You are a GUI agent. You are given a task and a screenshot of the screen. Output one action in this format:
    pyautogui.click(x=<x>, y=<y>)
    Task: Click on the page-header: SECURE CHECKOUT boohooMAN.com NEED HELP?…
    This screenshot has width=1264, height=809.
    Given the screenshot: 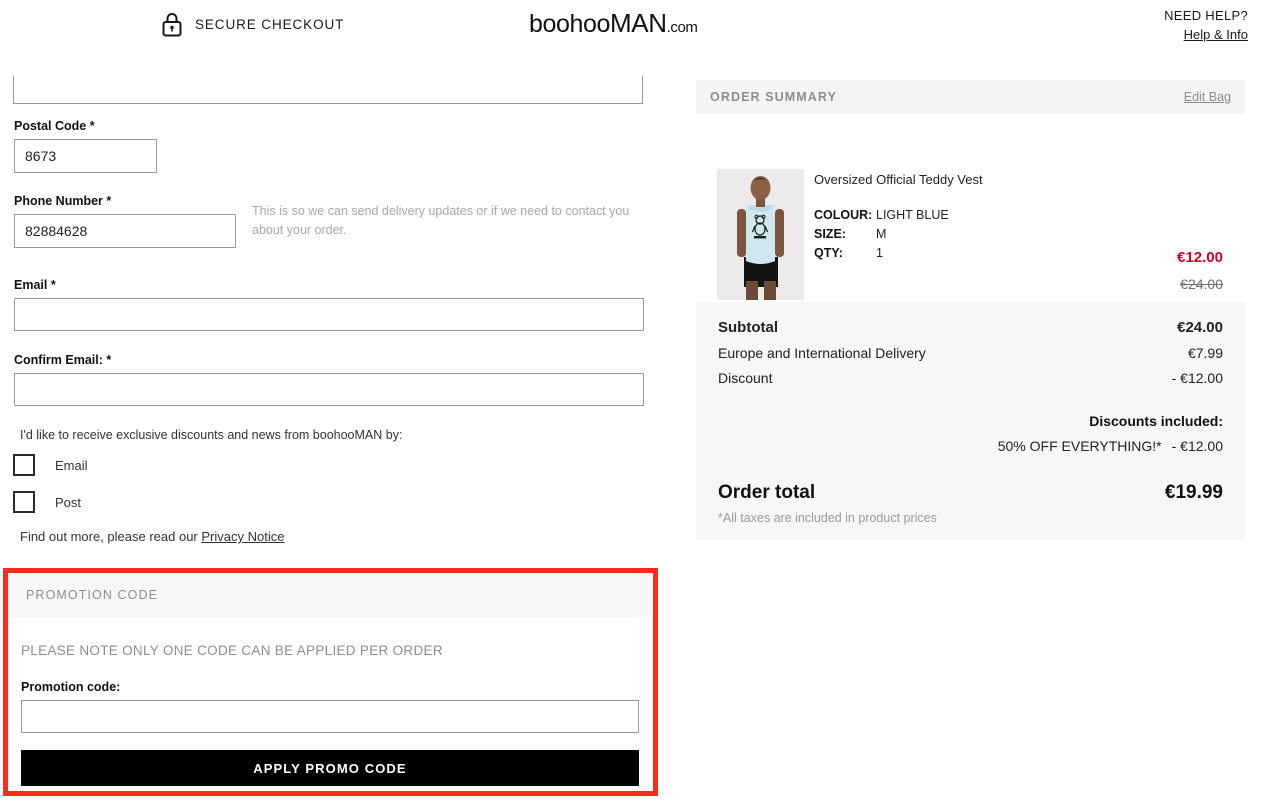 What is the action you would take?
    pyautogui.click(x=632, y=28)
    